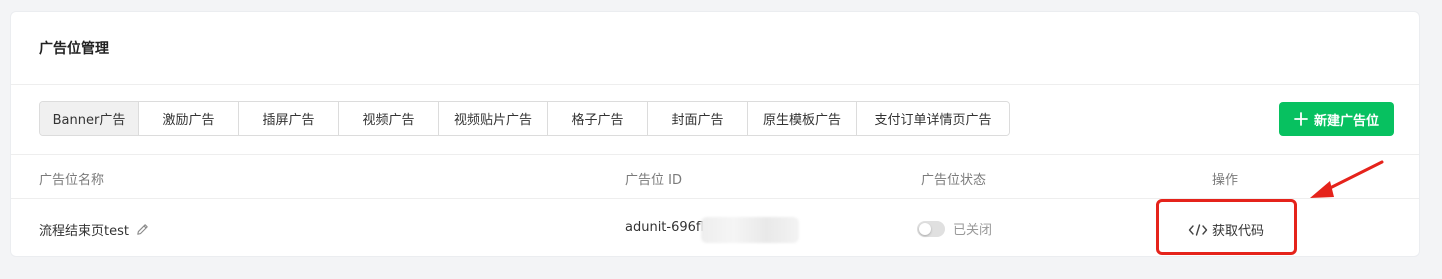  I want to click on ad-slot-id: adunit-696fl, so click(665, 227).